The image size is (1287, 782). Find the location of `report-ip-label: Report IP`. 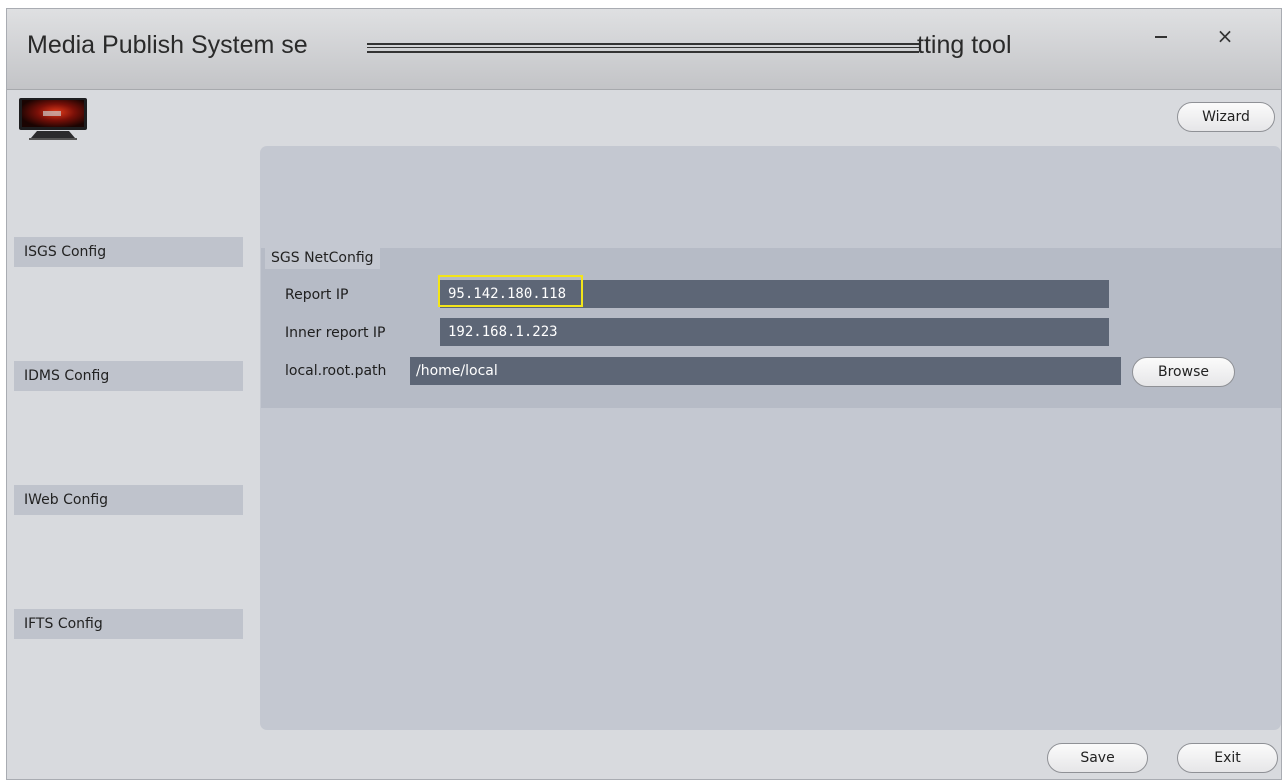

report-ip-label: Report IP is located at coordinates (317, 295).